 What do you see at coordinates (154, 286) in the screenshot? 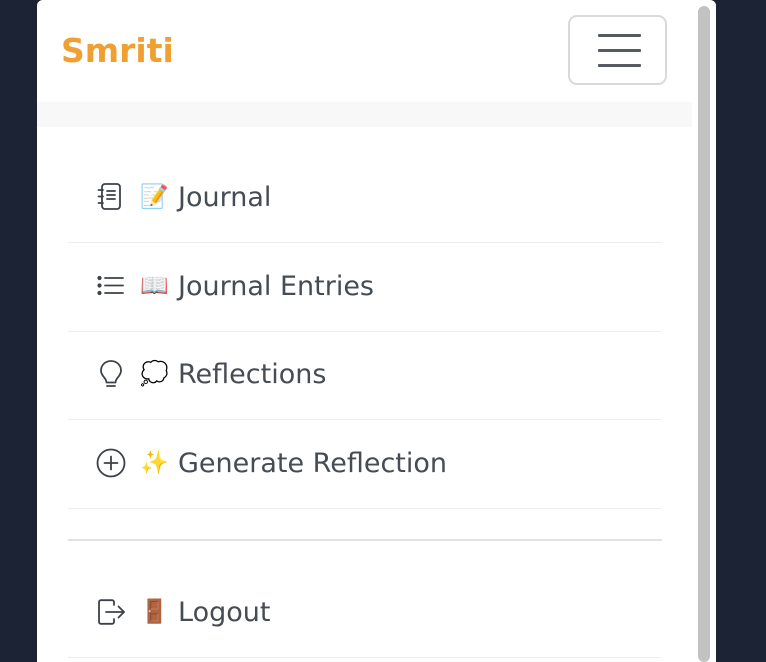
I see `open-book-emoji: 📖` at bounding box center [154, 286].